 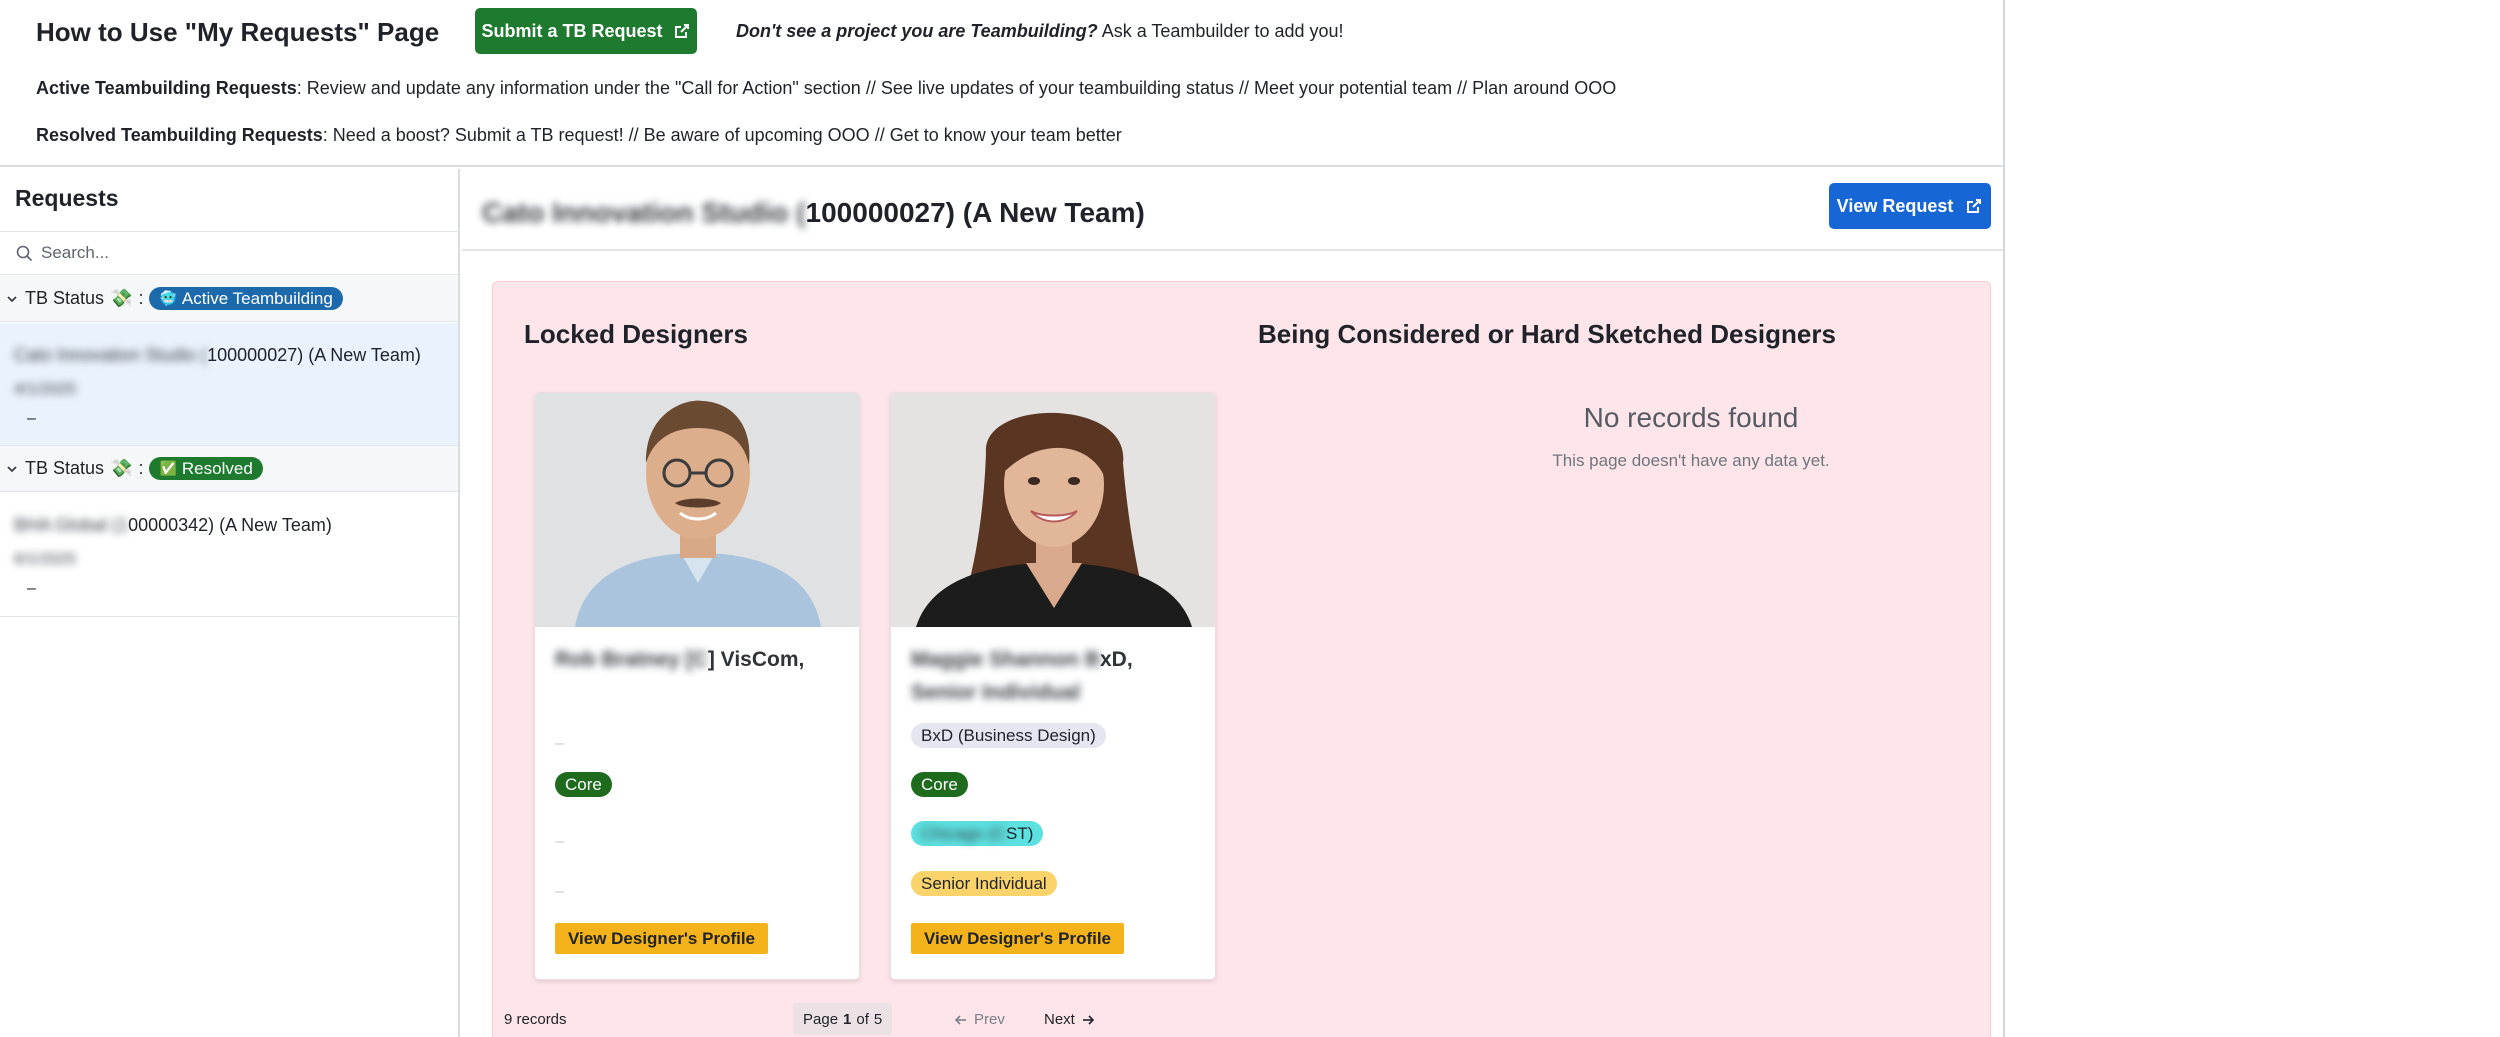 I want to click on status-badge-active: 🥶 Active Teambuilding, so click(x=246, y=298).